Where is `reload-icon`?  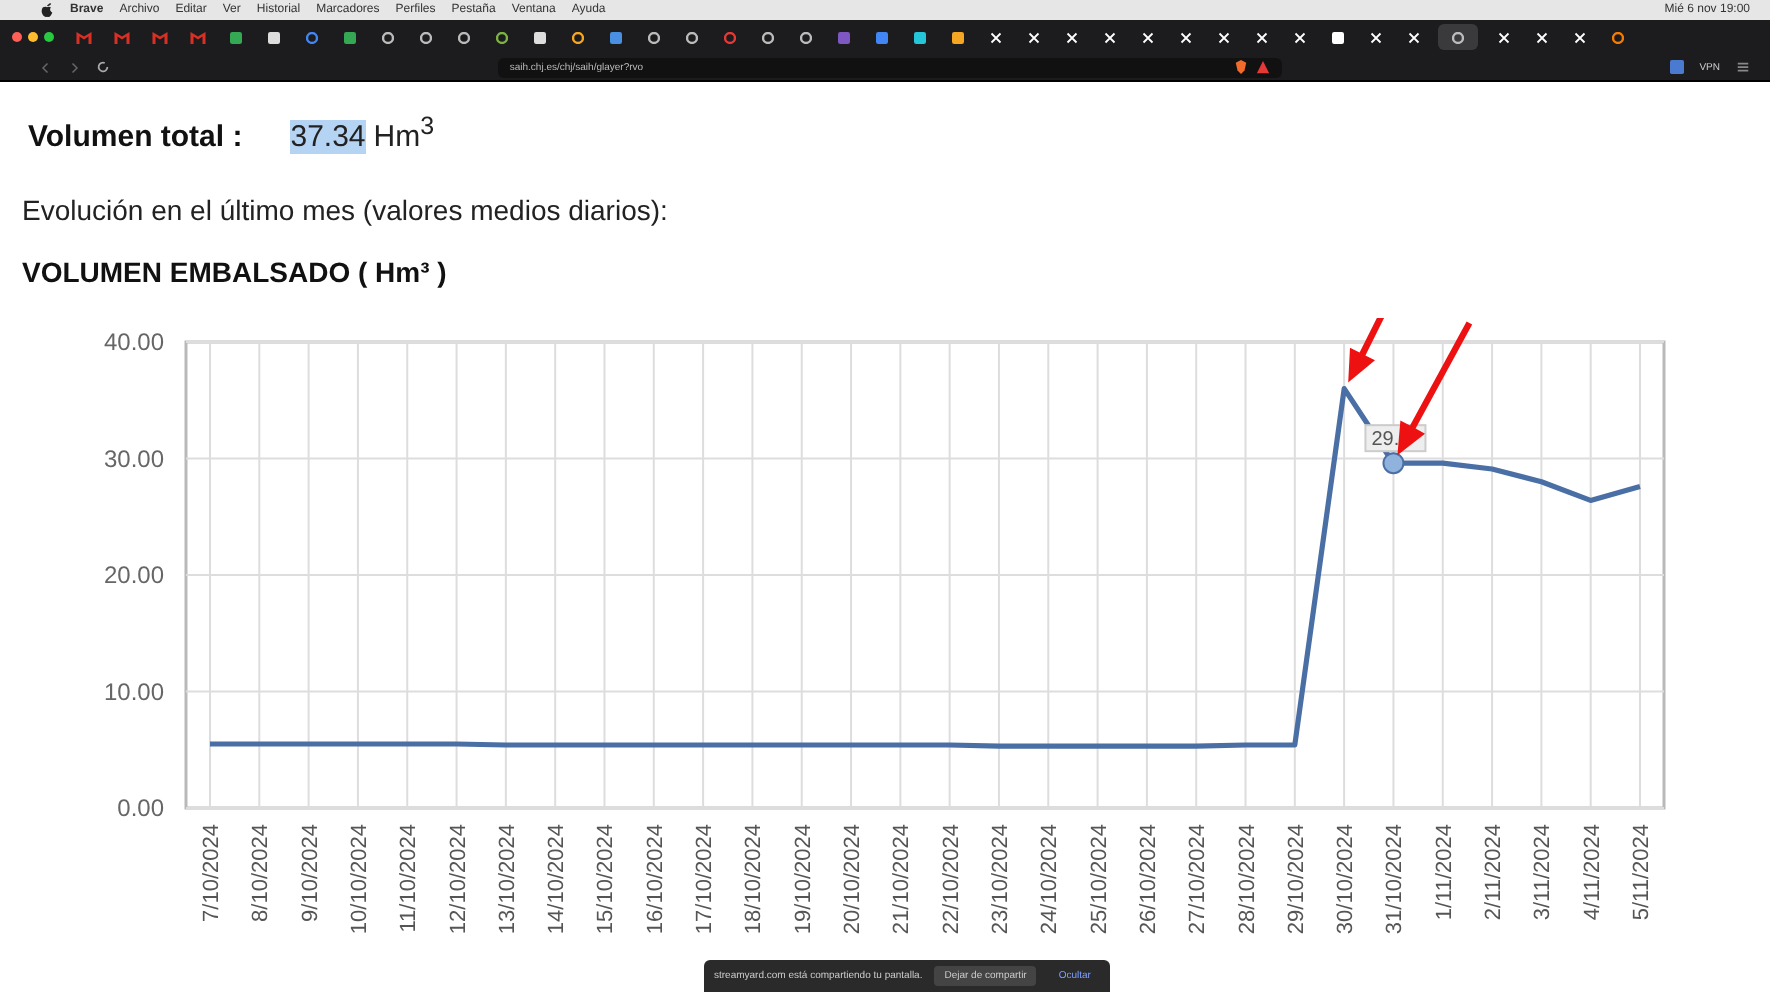 reload-icon is located at coordinates (103, 67).